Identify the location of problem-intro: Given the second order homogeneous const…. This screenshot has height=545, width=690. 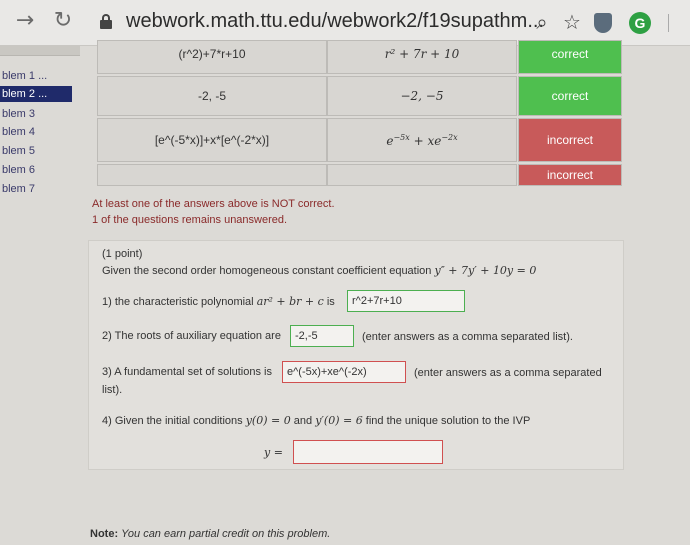
(319, 270).